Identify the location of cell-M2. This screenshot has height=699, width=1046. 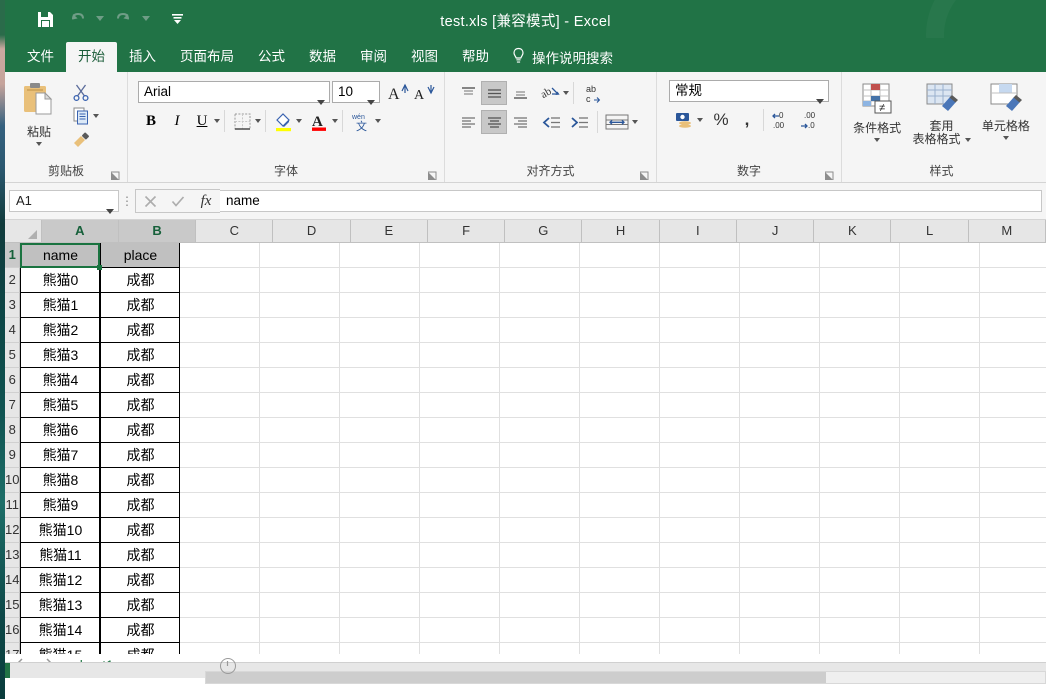
(1013, 280).